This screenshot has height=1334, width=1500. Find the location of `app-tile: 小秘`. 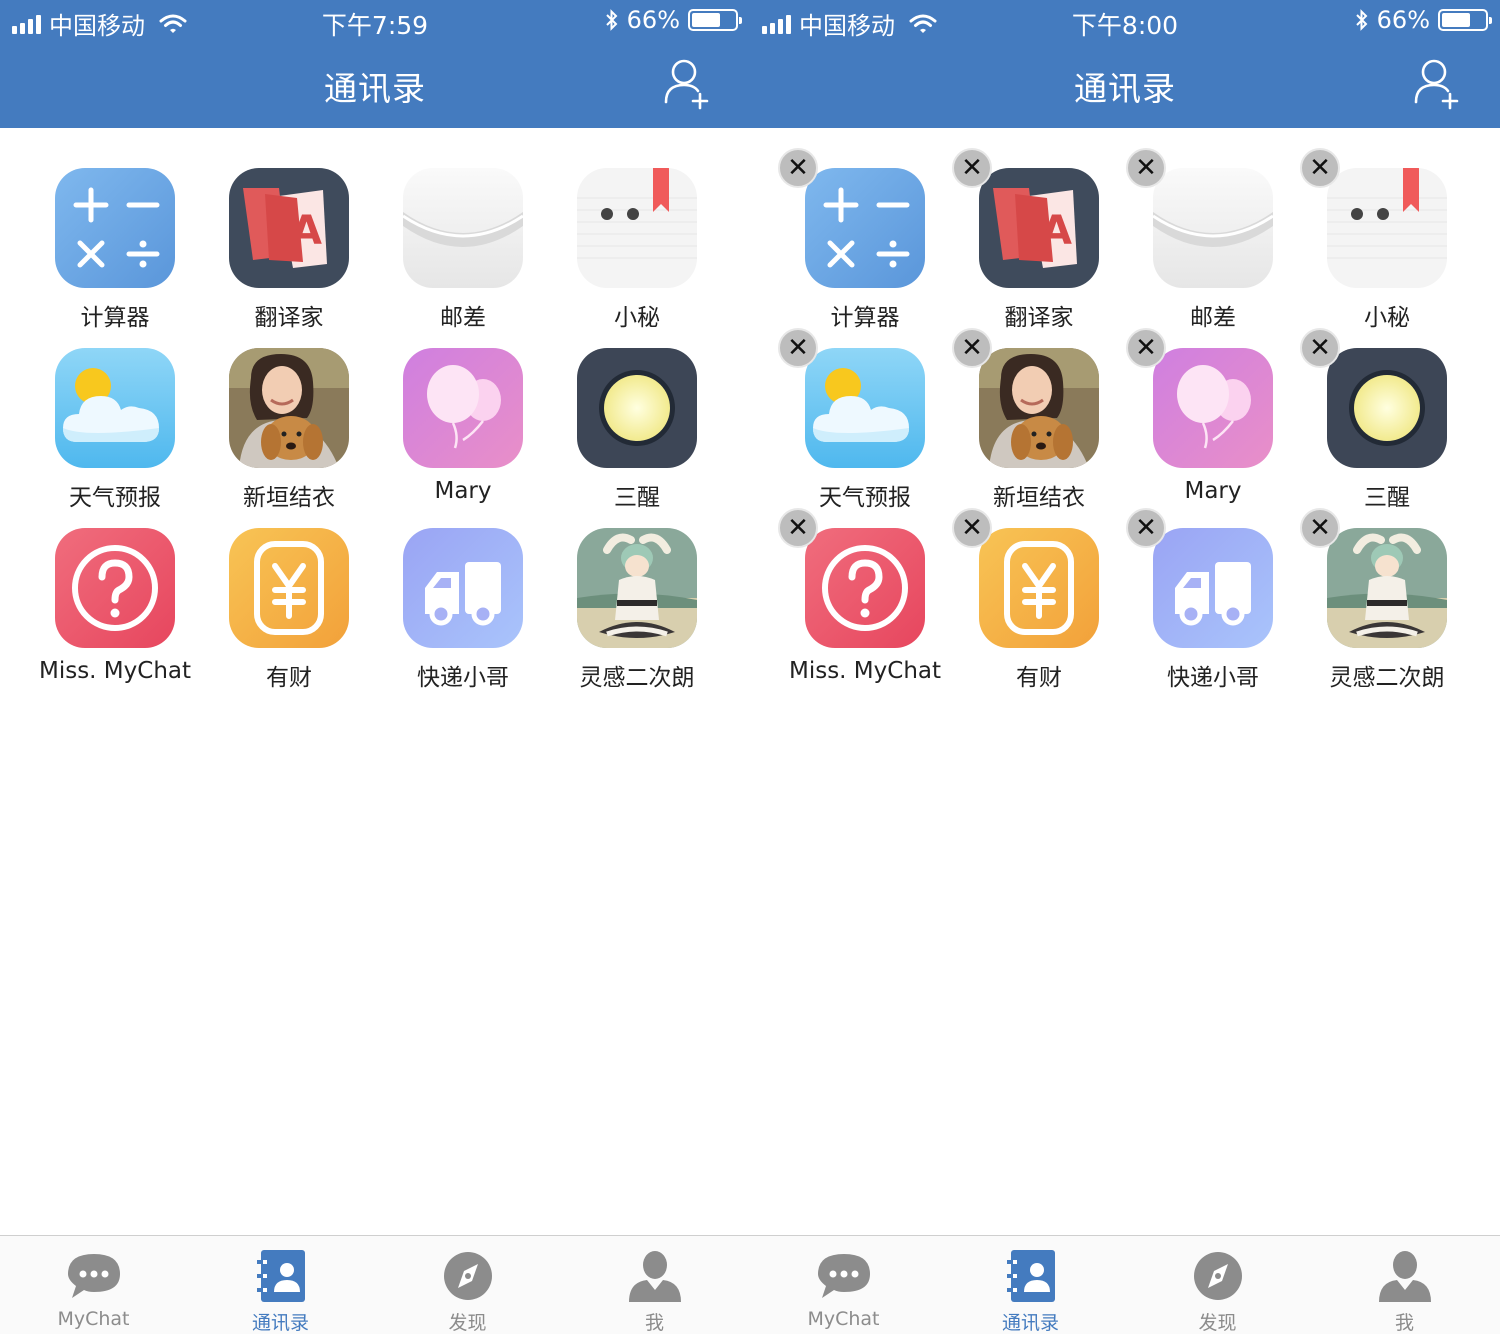

app-tile: 小秘 is located at coordinates (637, 253).